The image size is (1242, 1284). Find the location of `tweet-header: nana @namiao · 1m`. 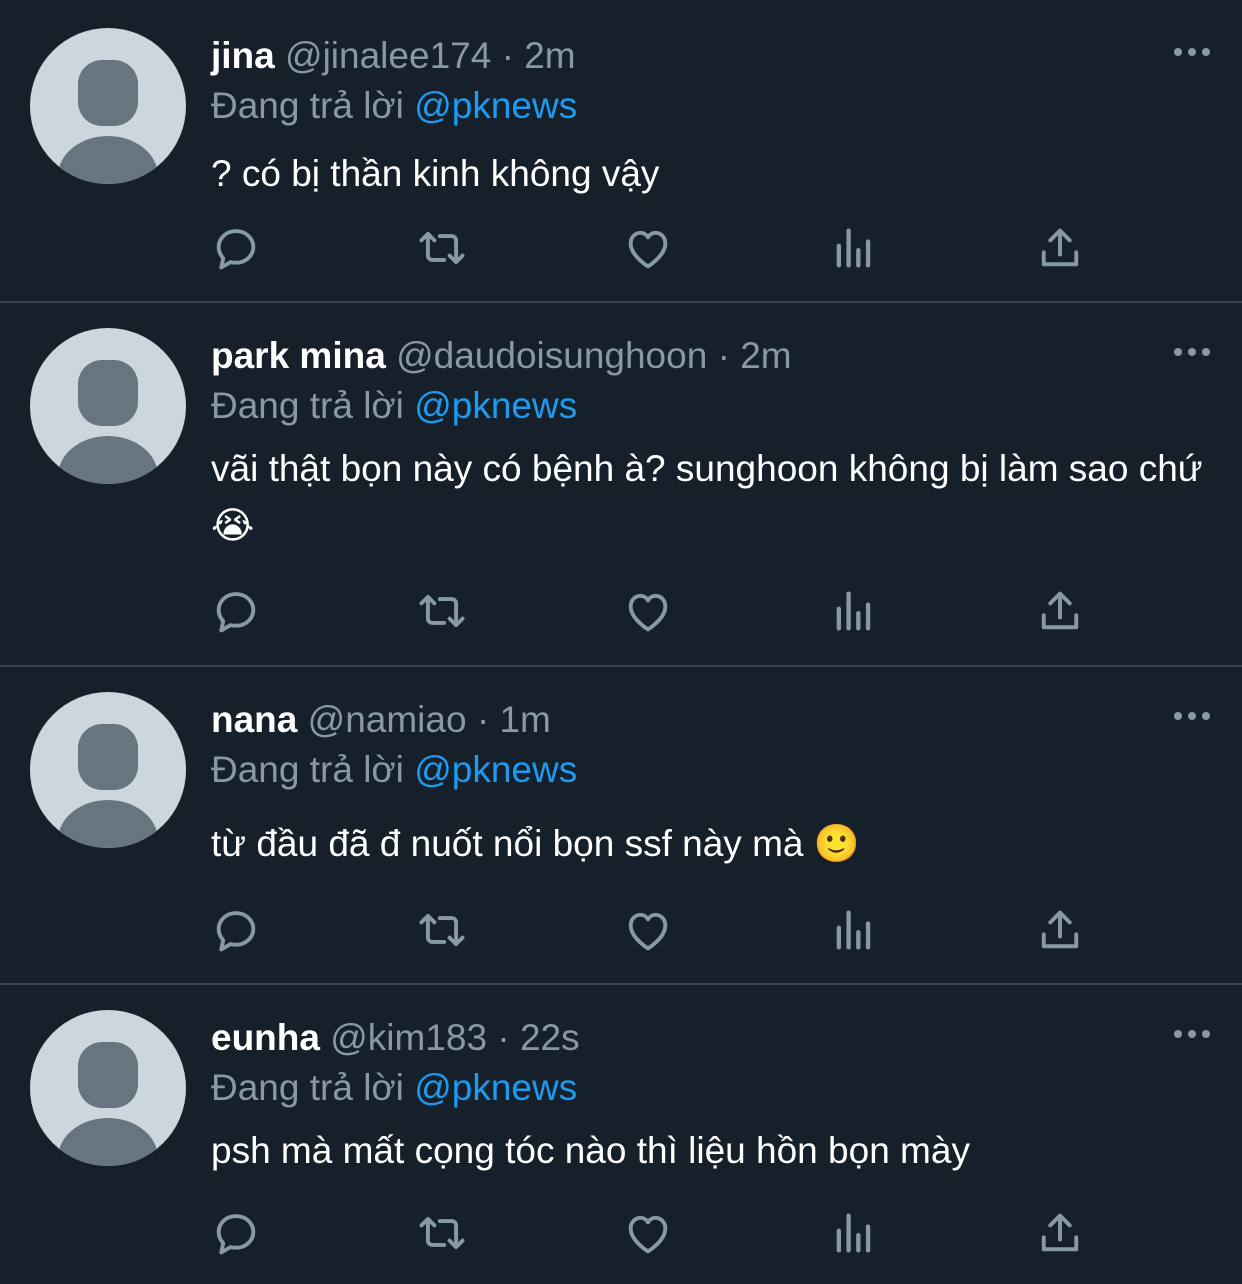

tweet-header: nana @namiao · 1m is located at coordinates (381, 720).